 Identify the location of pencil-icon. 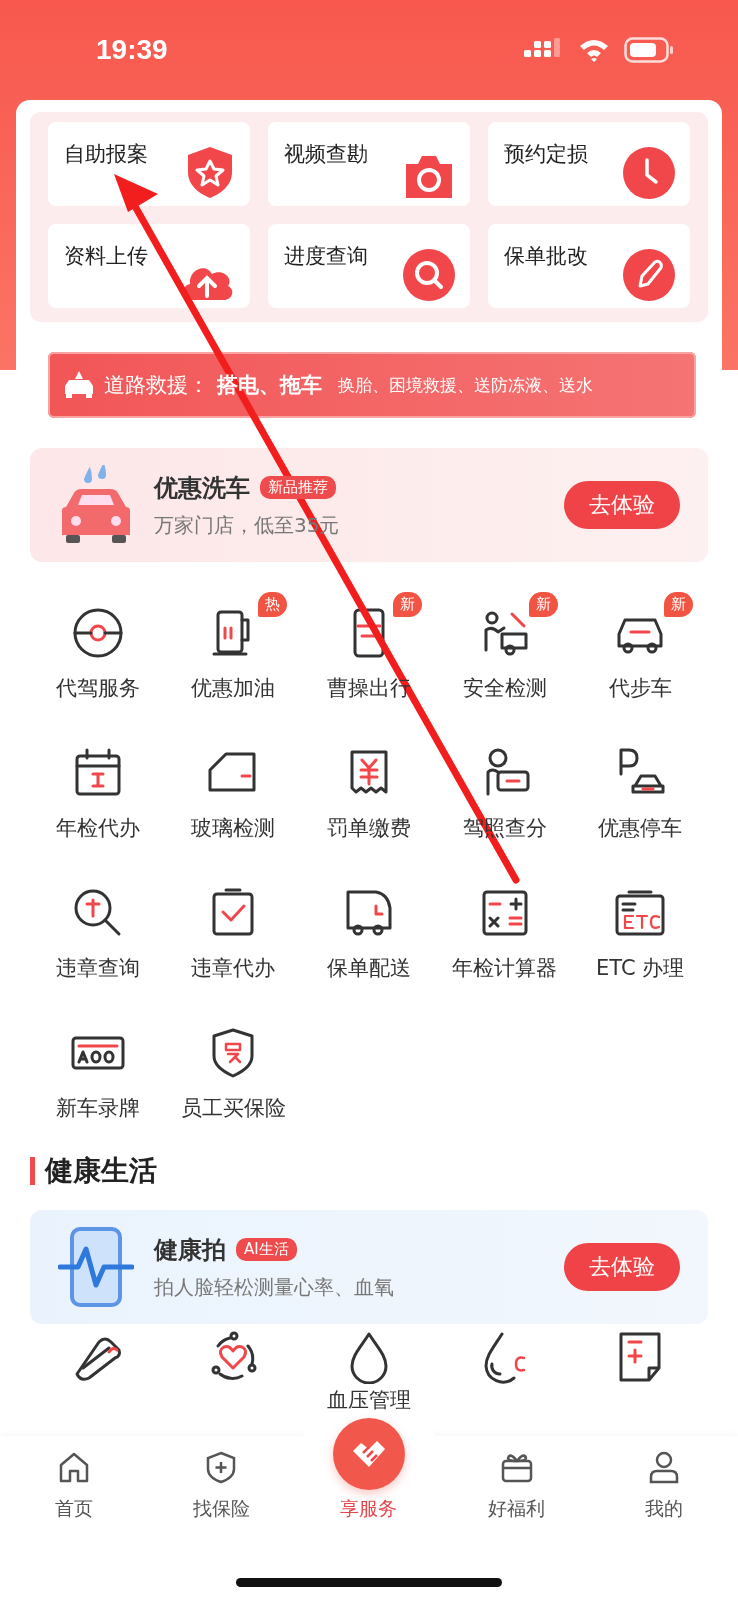
(649, 275).